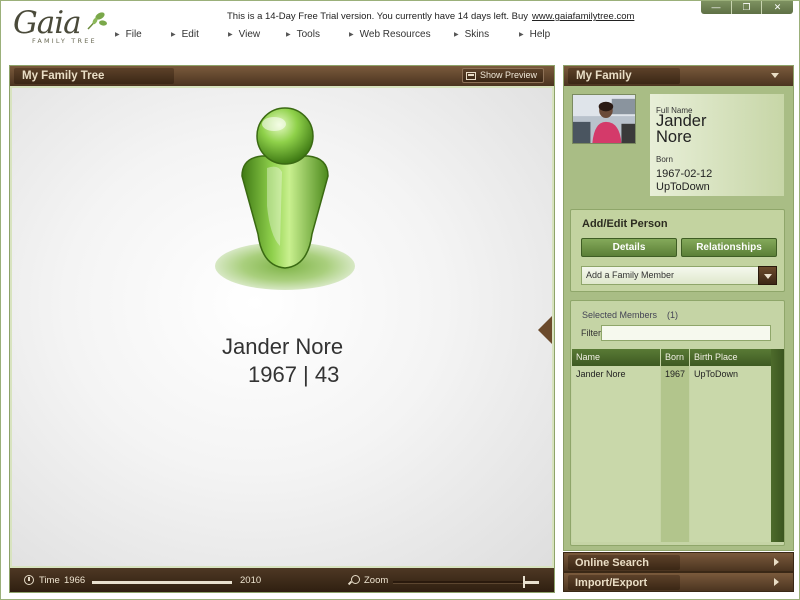 The height and width of the screenshot is (600, 800). Describe the element at coordinates (128, 34) in the screenshot. I see `menu-file: ▶ File` at that location.